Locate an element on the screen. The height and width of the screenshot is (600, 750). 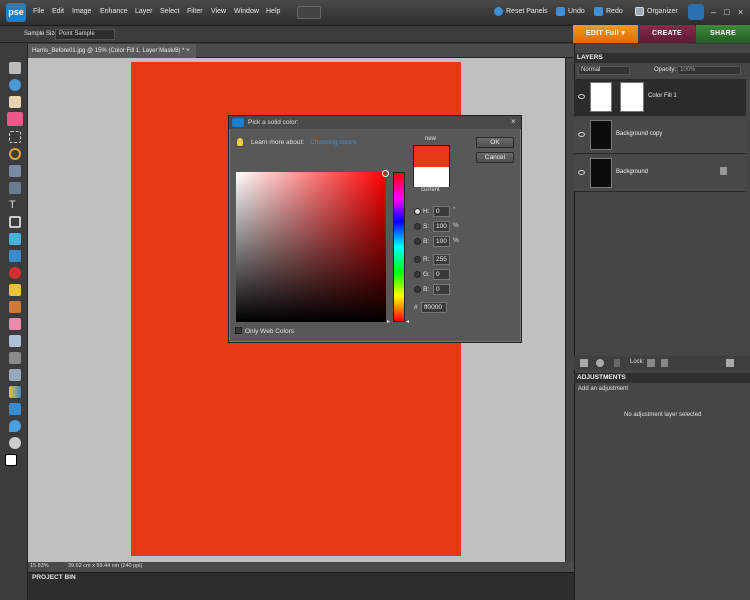
tab-share: SHARE is located at coordinates (723, 34).